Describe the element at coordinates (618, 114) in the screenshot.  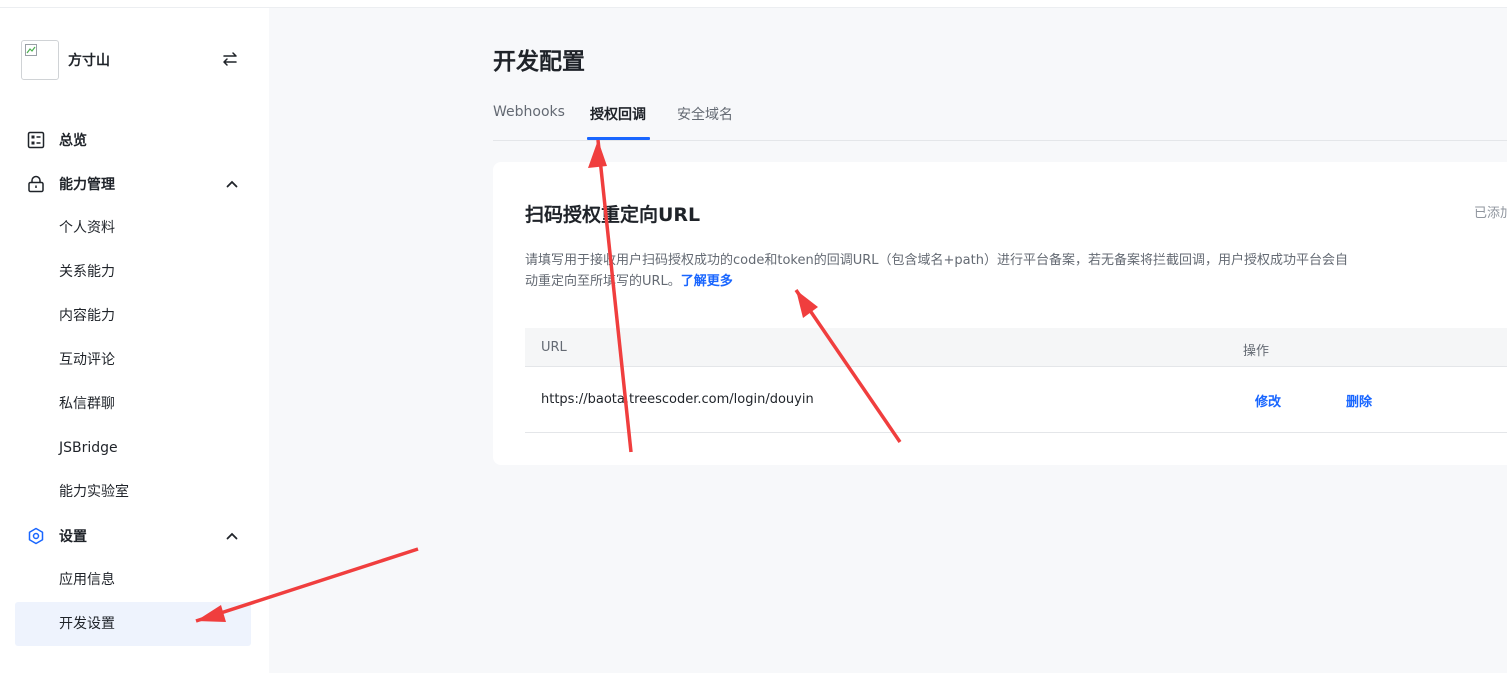
I see `tab-auth-callback: 授权回调` at that location.